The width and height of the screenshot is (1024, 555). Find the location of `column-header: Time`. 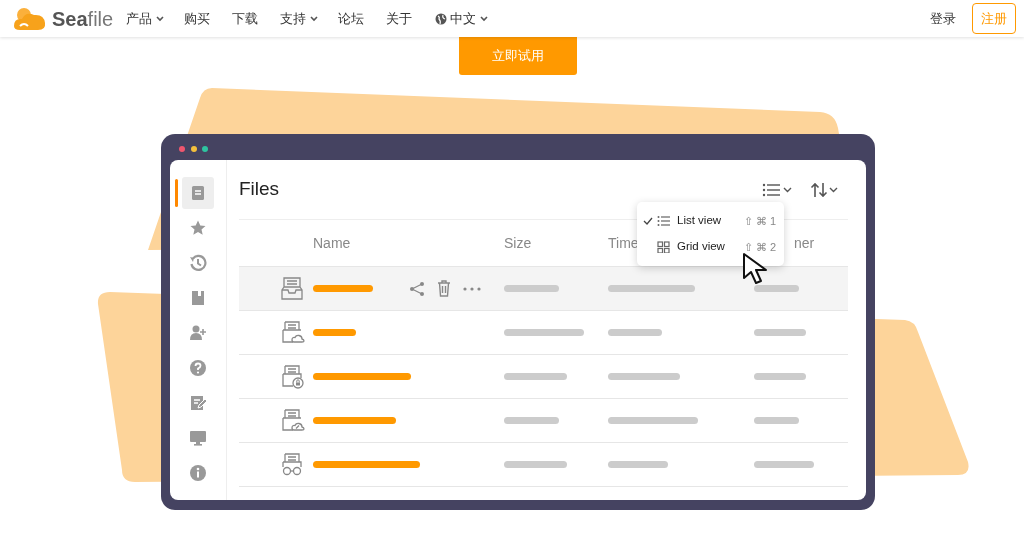

column-header: Time is located at coordinates (623, 242).